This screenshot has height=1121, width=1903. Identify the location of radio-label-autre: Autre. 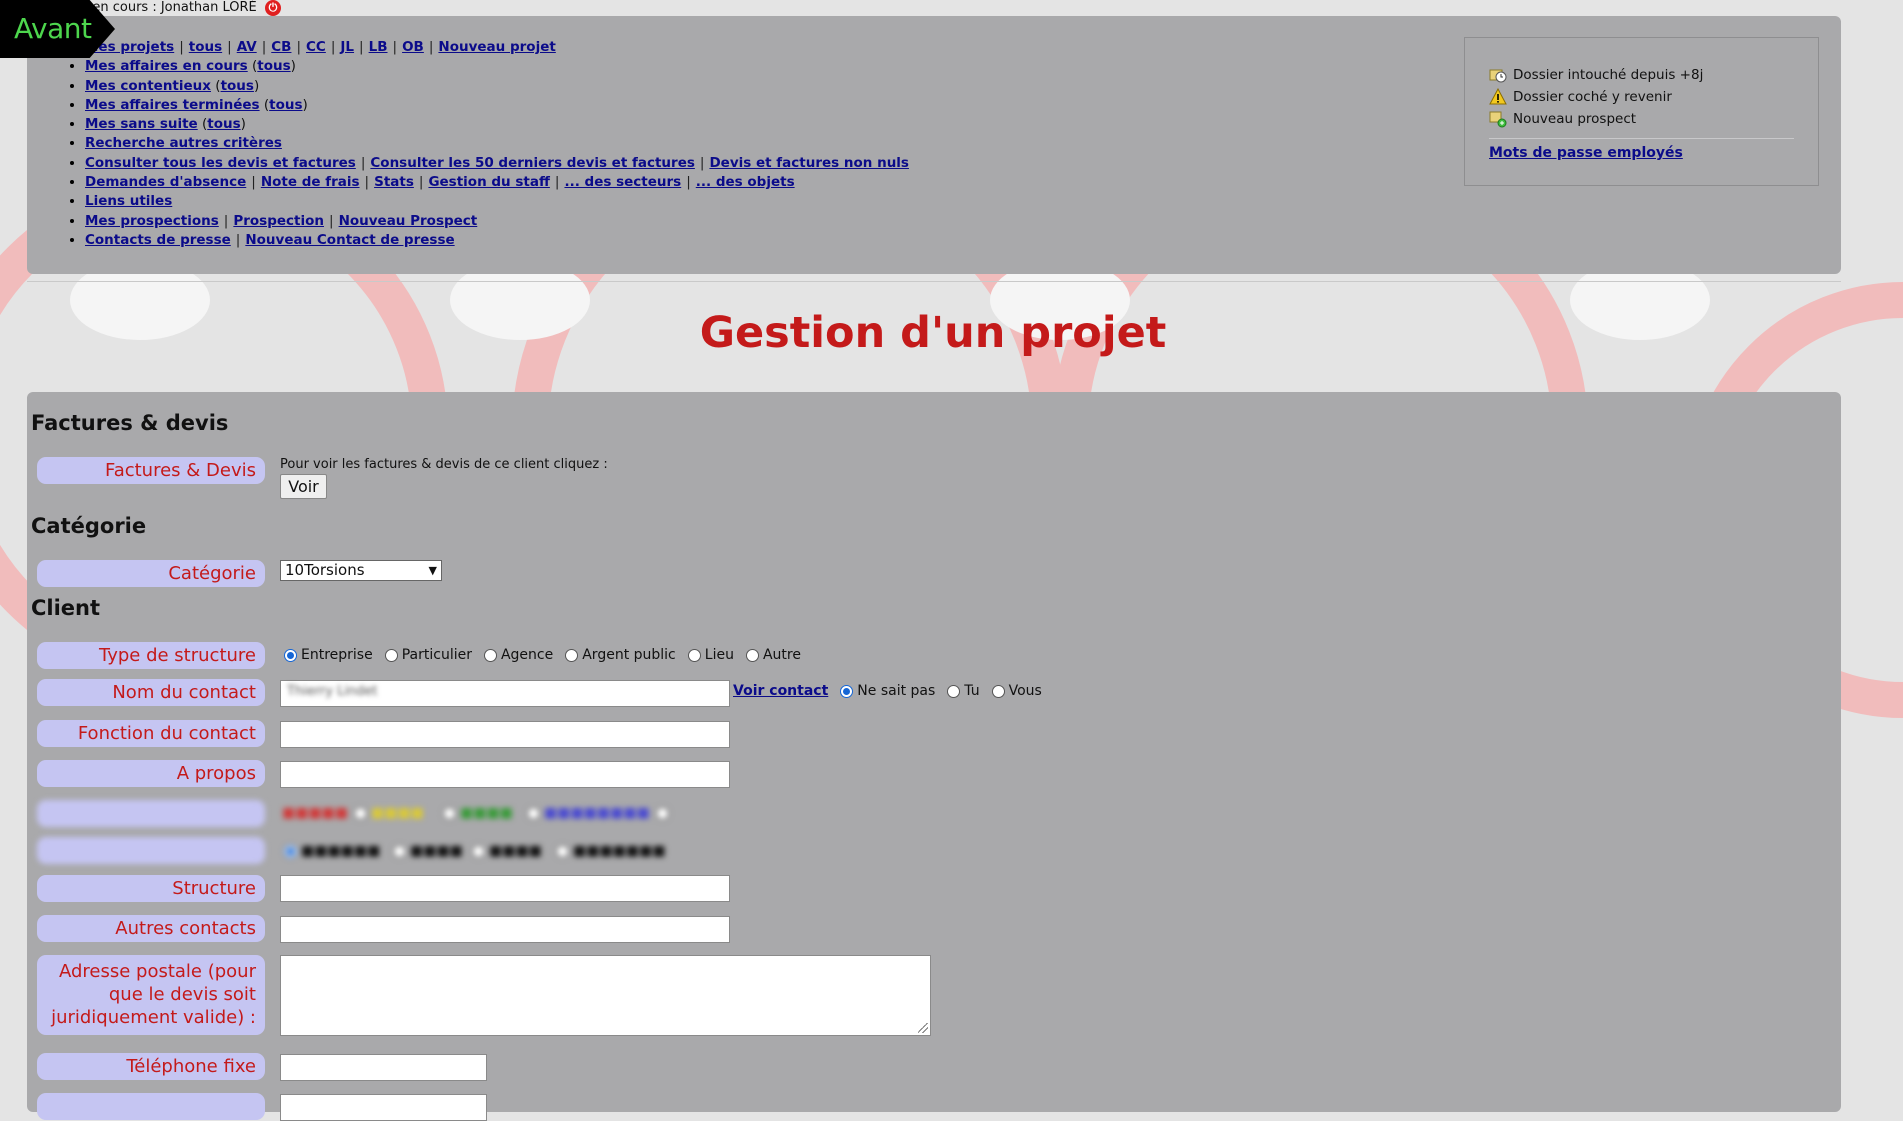
(781, 655).